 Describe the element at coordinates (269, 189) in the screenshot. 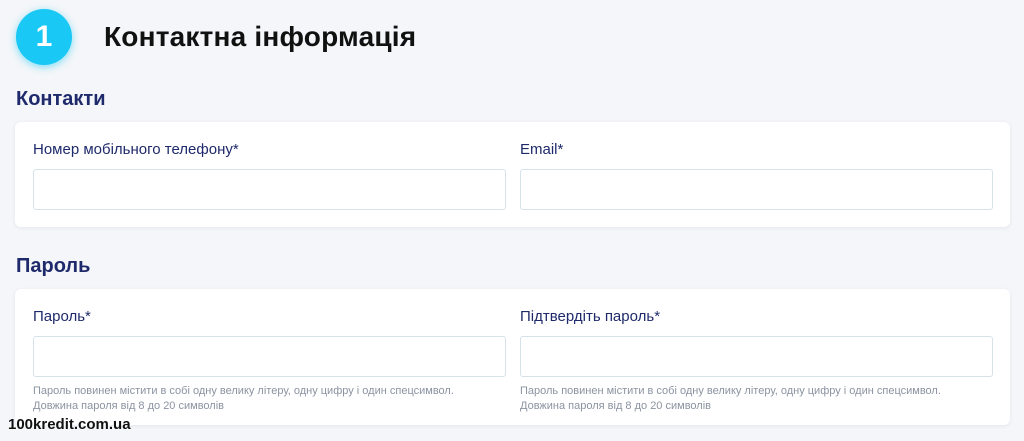

I see `phone-input` at that location.